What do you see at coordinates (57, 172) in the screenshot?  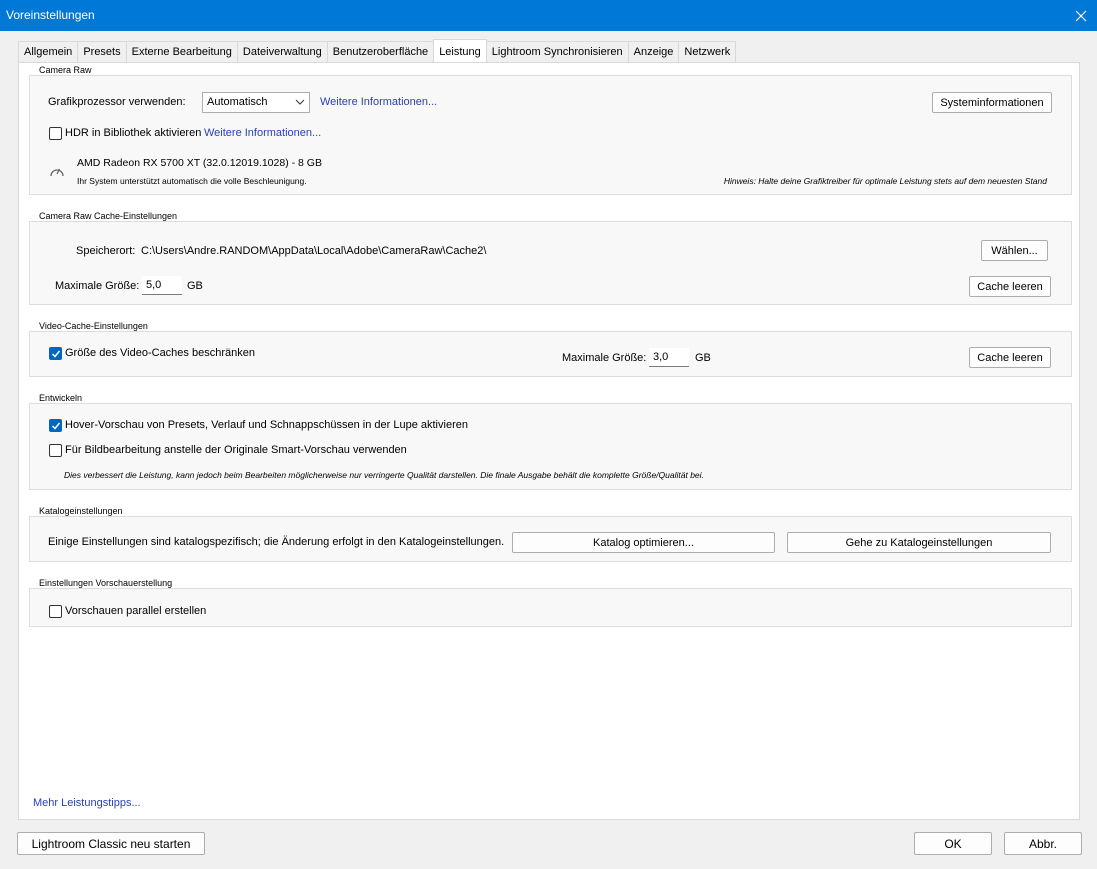 I see `speedometer-icon` at bounding box center [57, 172].